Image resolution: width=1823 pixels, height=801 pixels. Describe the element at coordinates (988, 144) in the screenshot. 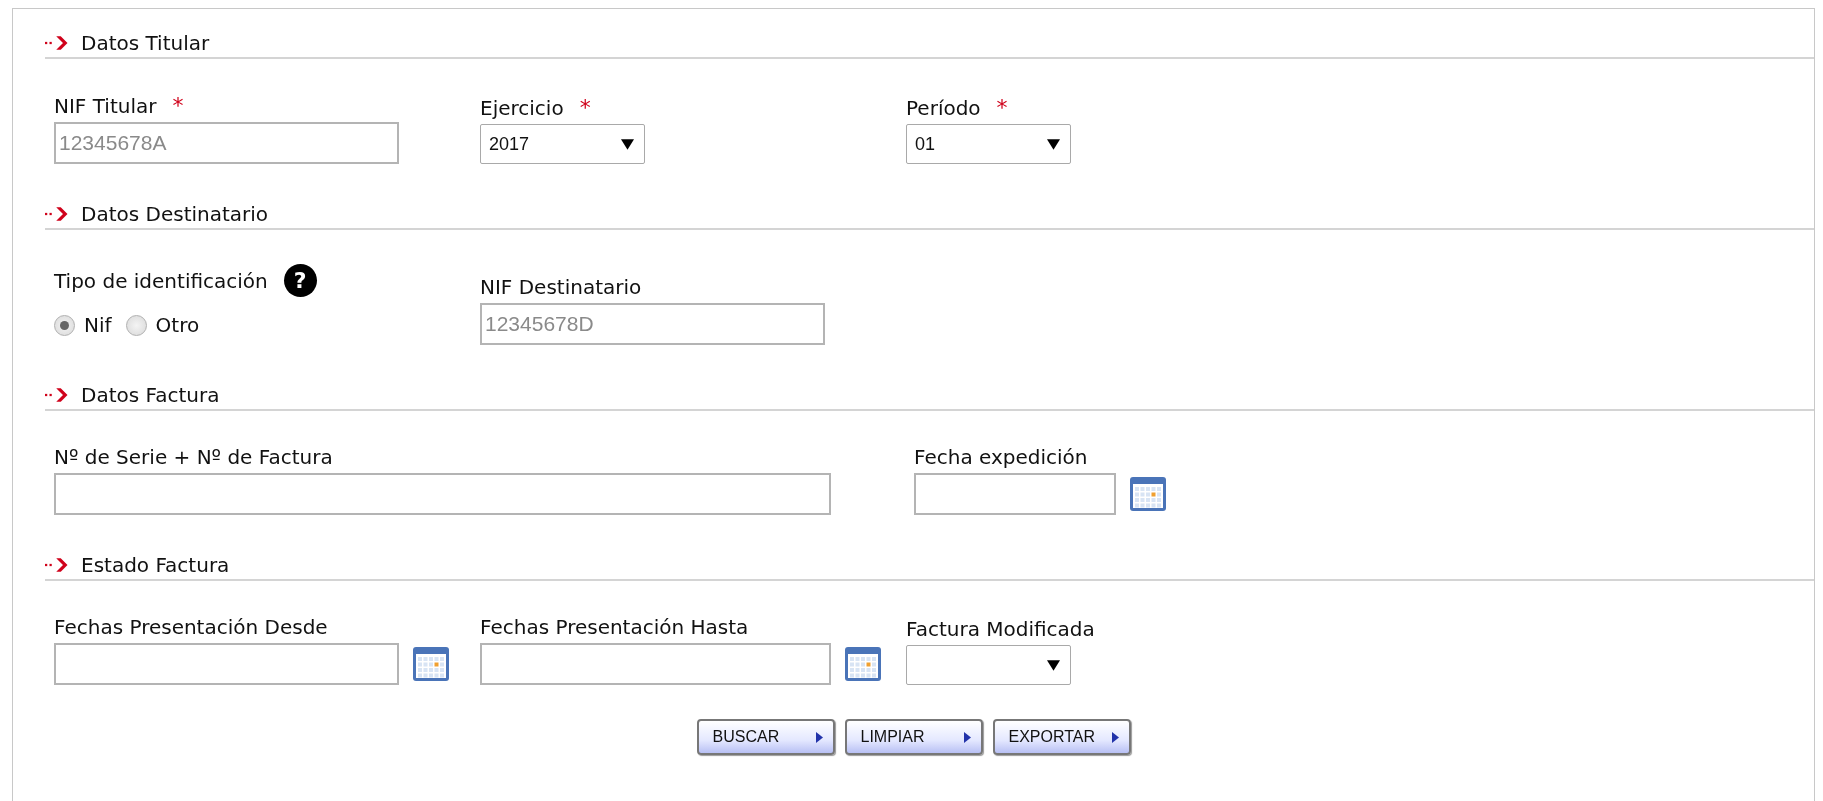

I see `dropdown: 01` at that location.